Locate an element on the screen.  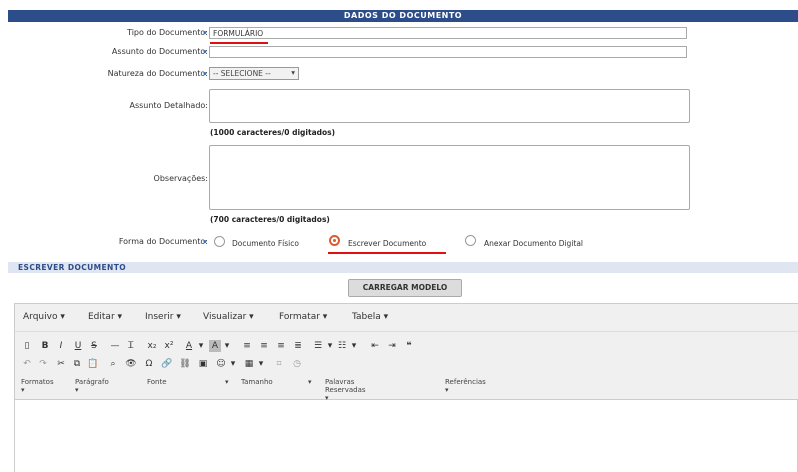
palavras-reservadas-dropdown: Palavras Reservadas ▾ is located at coordinates (345, 390).